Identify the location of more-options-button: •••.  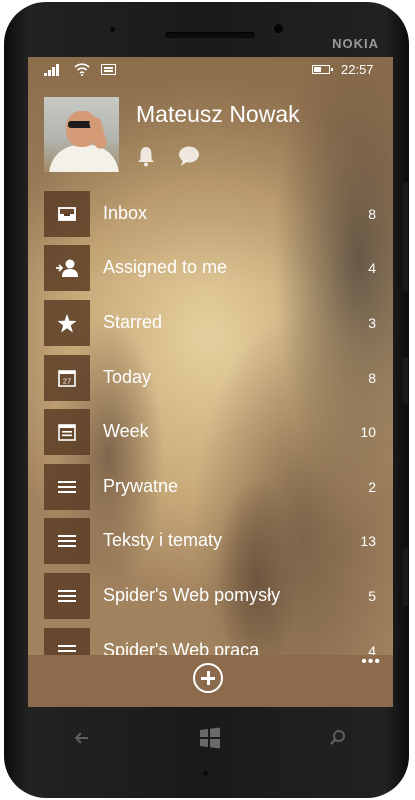
(371, 662).